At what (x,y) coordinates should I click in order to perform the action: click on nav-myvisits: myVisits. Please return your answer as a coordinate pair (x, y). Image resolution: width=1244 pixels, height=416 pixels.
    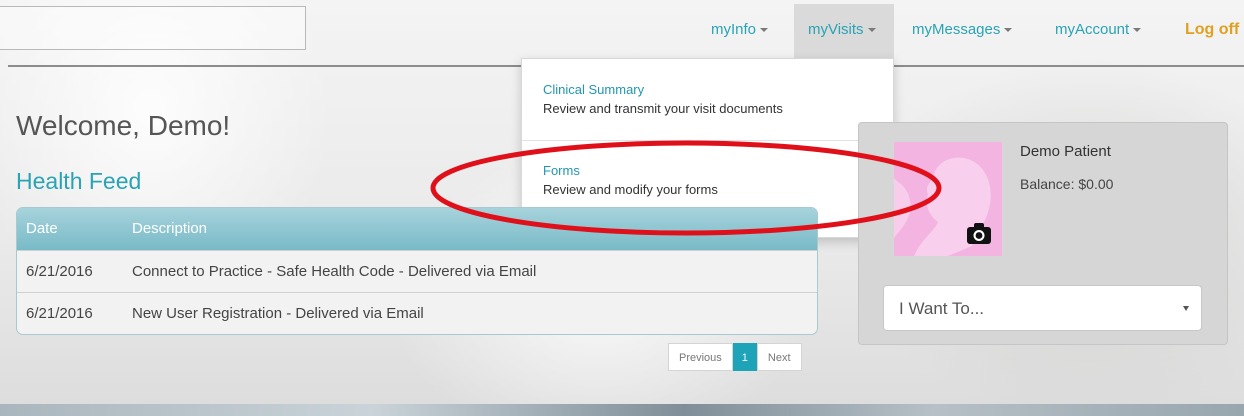
    Looking at the image, I should click on (844, 31).